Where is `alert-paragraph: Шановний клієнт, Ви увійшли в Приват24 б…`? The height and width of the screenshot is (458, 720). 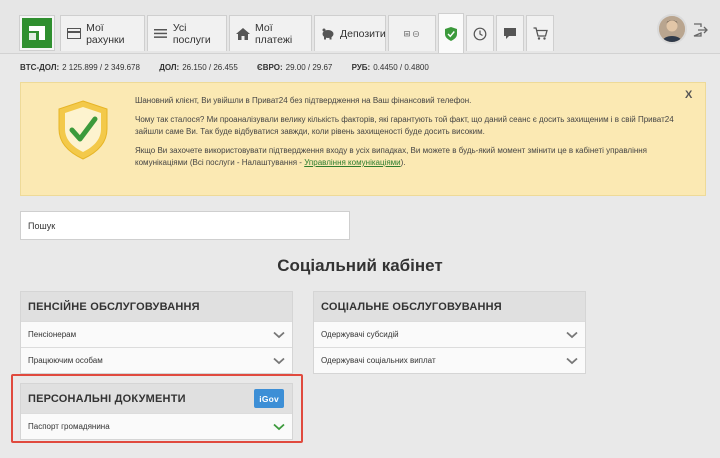
alert-paragraph: Шановний клієнт, Ви увійшли в Приват24 б… is located at coordinates (303, 100).